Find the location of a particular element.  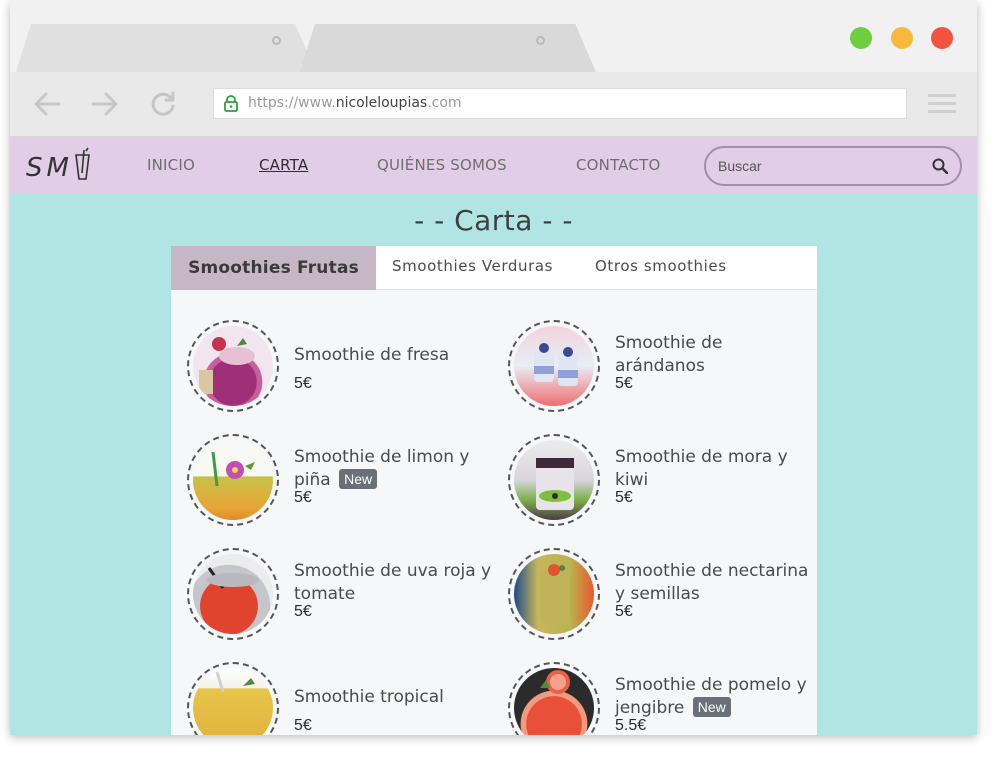

item-name: Smoothie tropical is located at coordinates (369, 697).